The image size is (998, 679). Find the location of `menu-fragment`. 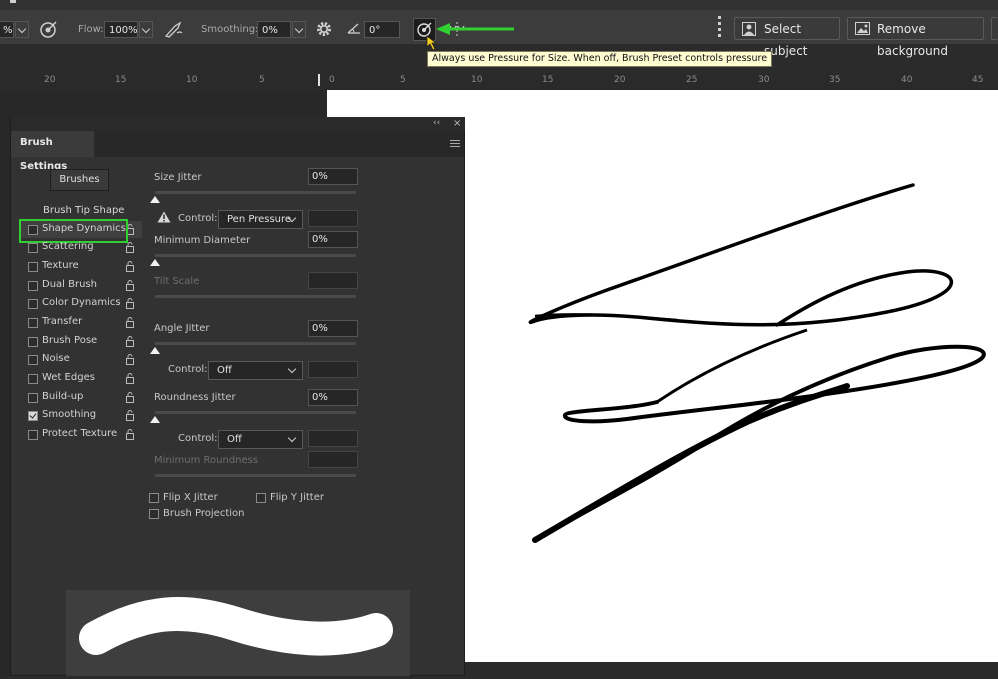

menu-fragment is located at coordinates (13, 1).